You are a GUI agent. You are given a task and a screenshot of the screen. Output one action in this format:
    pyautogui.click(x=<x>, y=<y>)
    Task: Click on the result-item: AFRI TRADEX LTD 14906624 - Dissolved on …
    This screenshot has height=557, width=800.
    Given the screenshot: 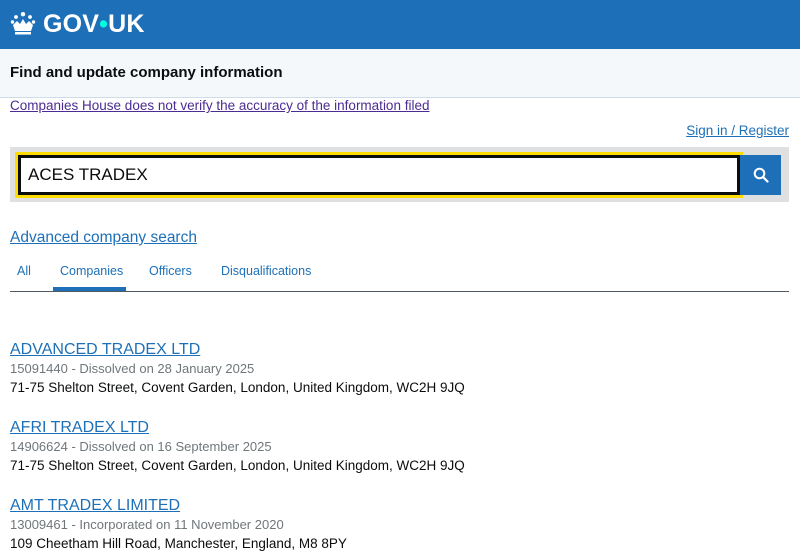 What is the action you would take?
    pyautogui.click(x=399, y=447)
    